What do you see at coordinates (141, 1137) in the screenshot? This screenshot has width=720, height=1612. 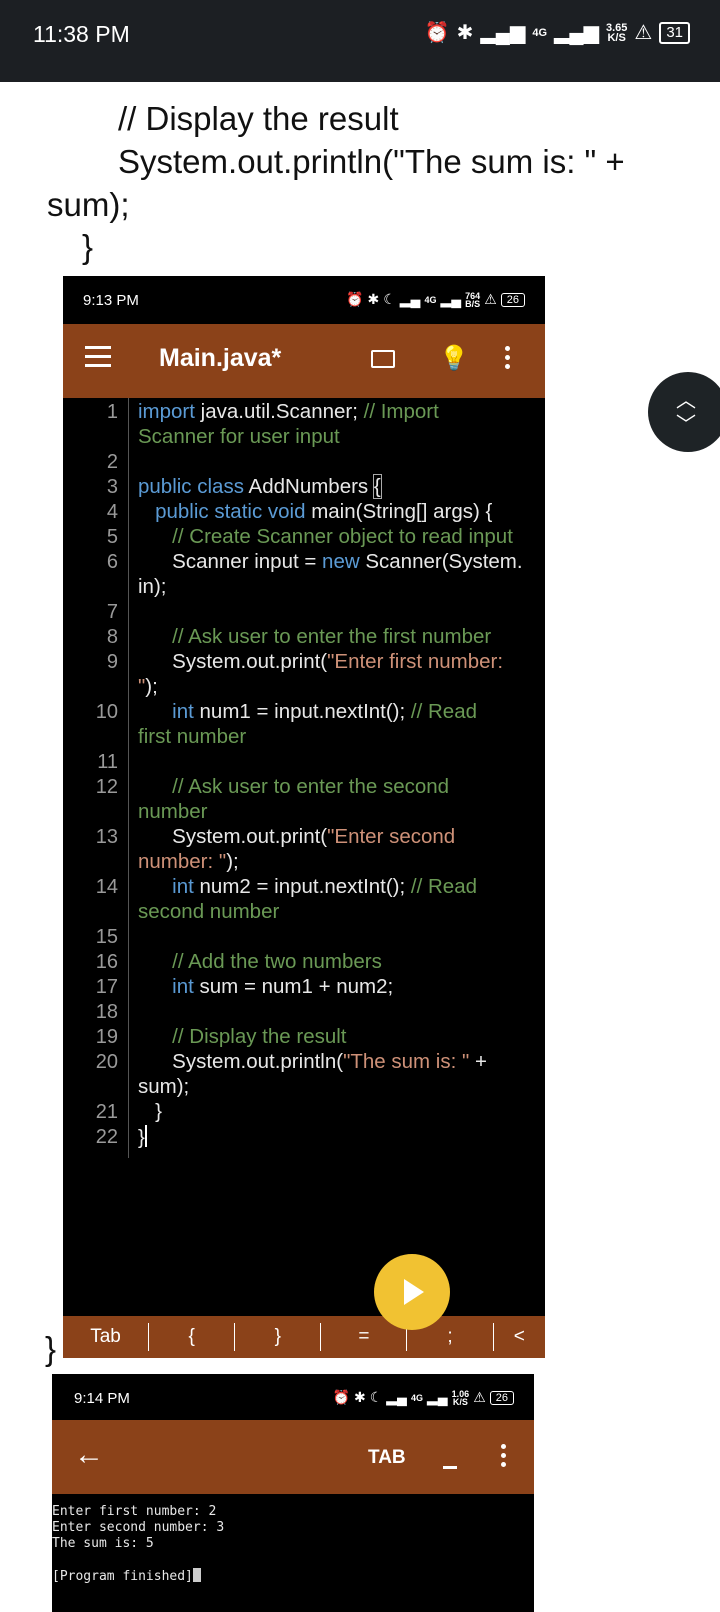 I see `code-token: }` at bounding box center [141, 1137].